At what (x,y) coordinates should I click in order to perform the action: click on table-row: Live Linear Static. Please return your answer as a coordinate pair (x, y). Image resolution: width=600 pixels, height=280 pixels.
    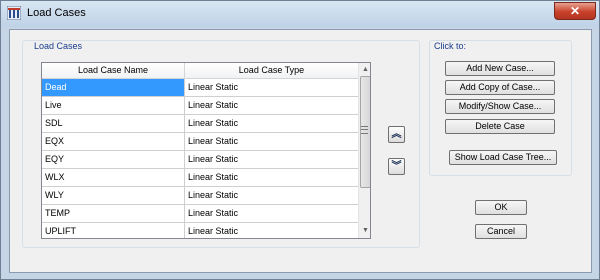
    Looking at the image, I should click on (200, 106).